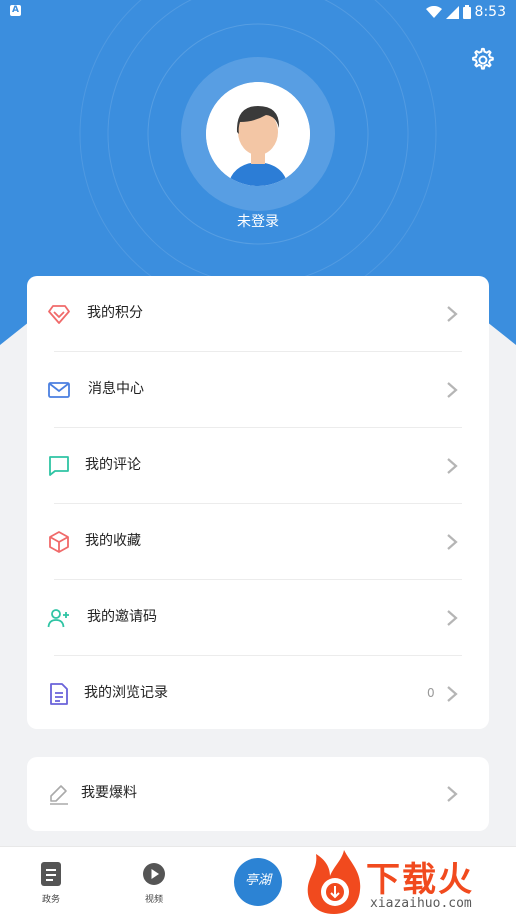 The image size is (516, 917). What do you see at coordinates (59, 314) in the screenshot?
I see `diamond-icon` at bounding box center [59, 314].